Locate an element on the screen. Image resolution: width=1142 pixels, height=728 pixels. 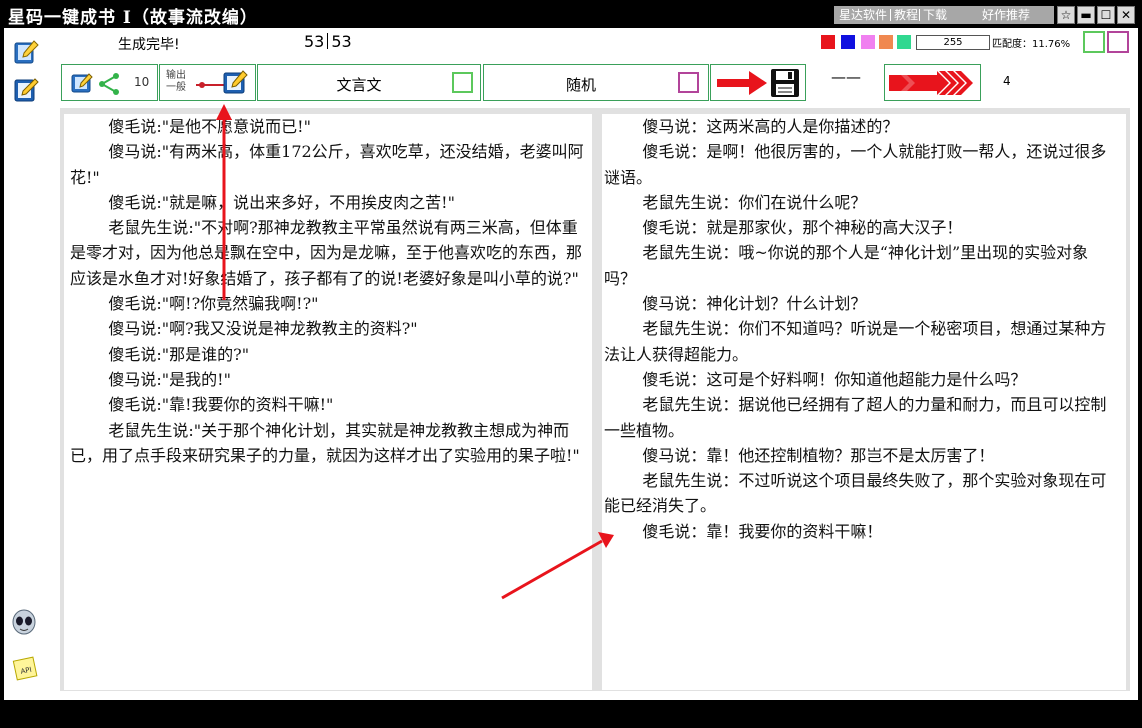
generated-paragraph: 傻毛说：是啊！他很厉害的，一个人就能打败一帮人，还说过很多谜语。 is located at coordinates (855, 164).